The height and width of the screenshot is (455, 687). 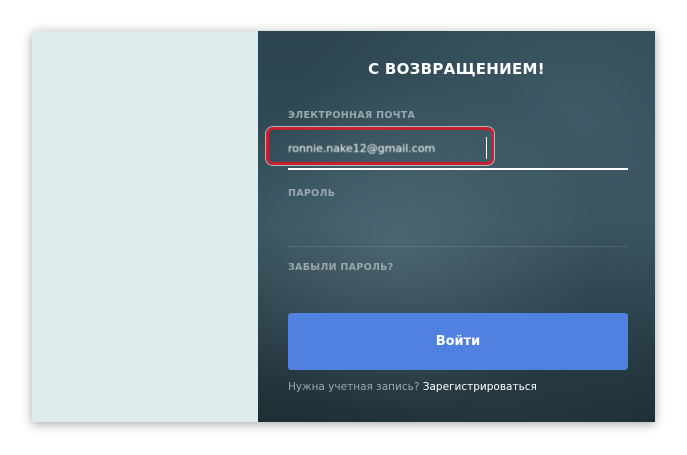 What do you see at coordinates (341, 267) in the screenshot?
I see `forgot-password-link: ЗАБЫЛИ ПАРОЛЬ?` at bounding box center [341, 267].